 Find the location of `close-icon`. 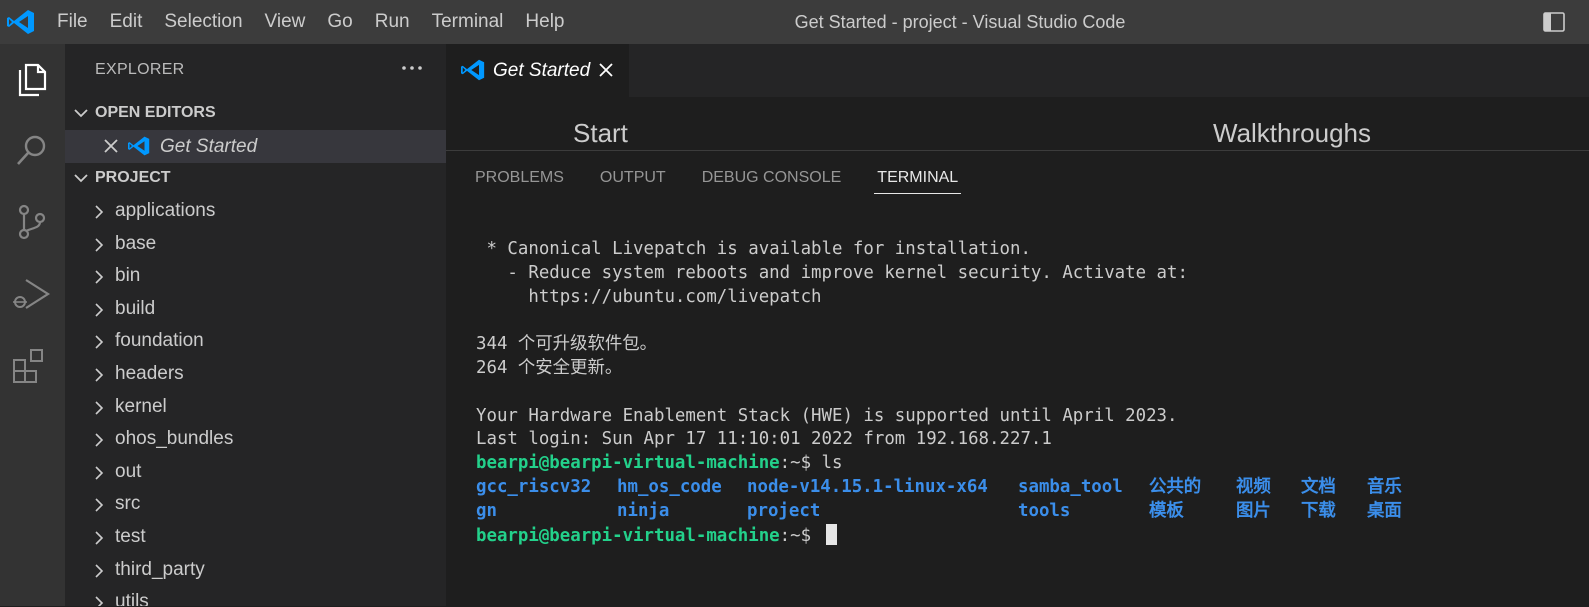

close-icon is located at coordinates (111, 146).